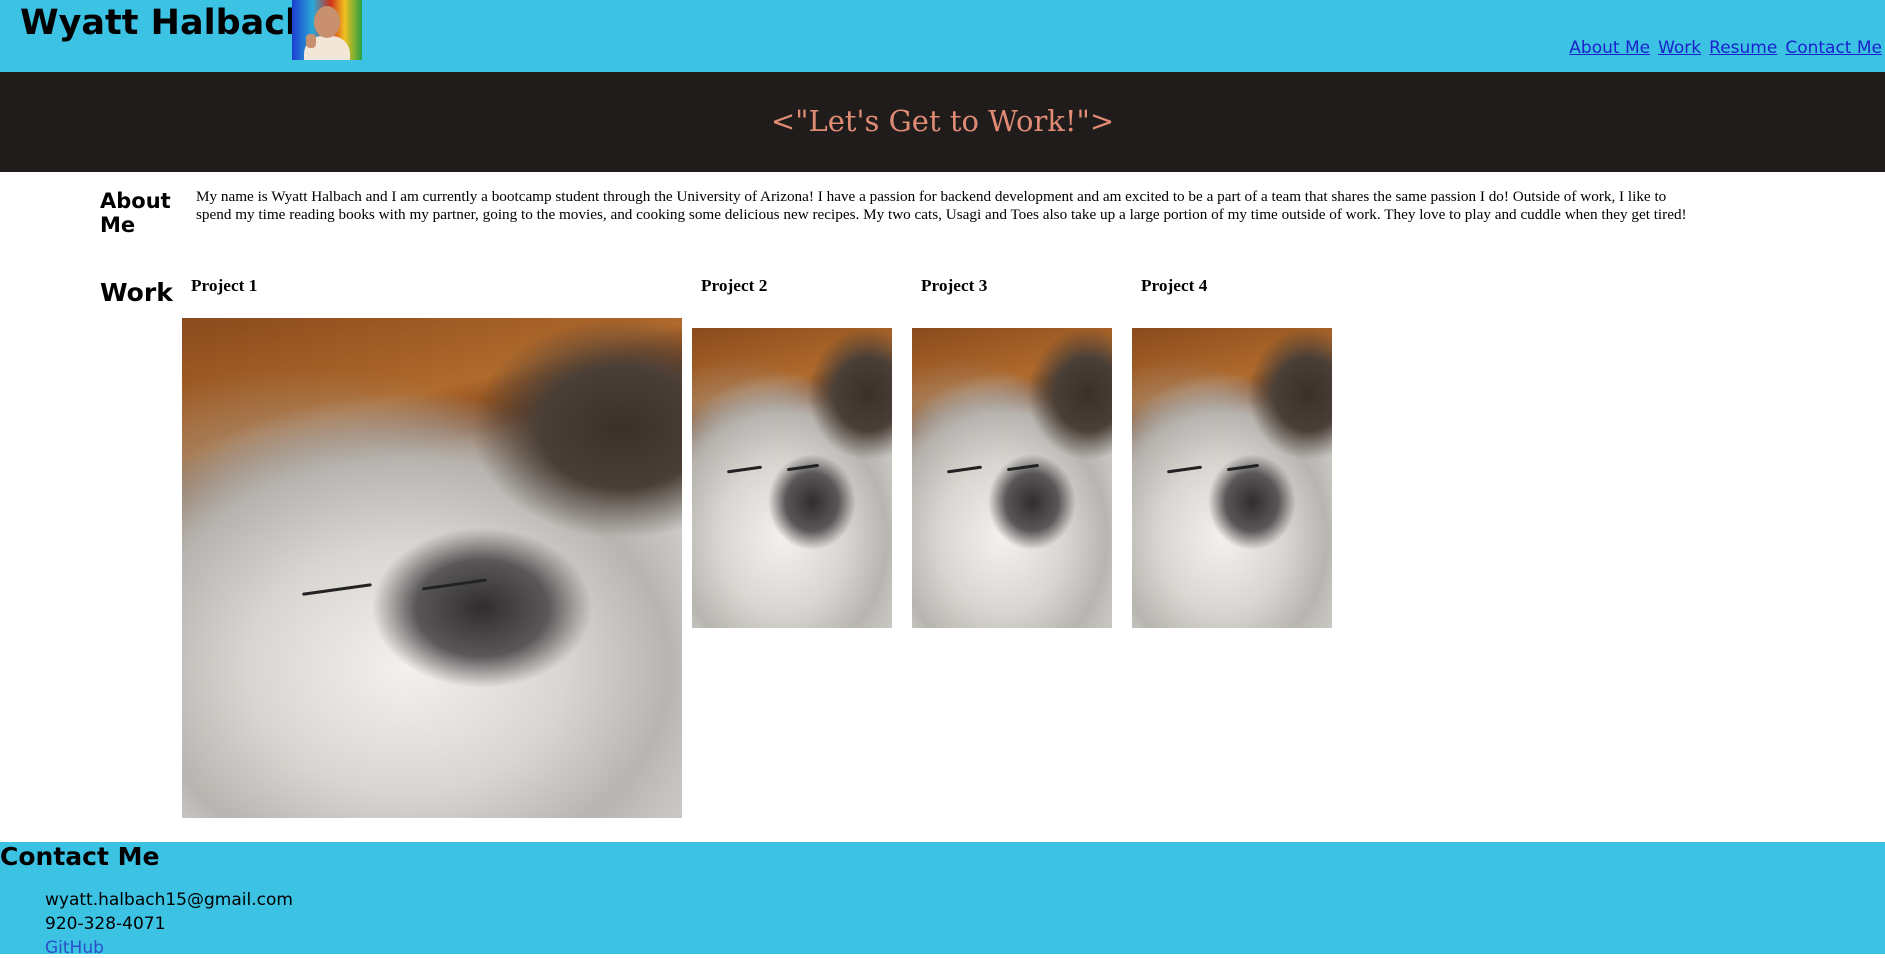  I want to click on nav-link-contact-me: Contact Me, so click(1833, 48).